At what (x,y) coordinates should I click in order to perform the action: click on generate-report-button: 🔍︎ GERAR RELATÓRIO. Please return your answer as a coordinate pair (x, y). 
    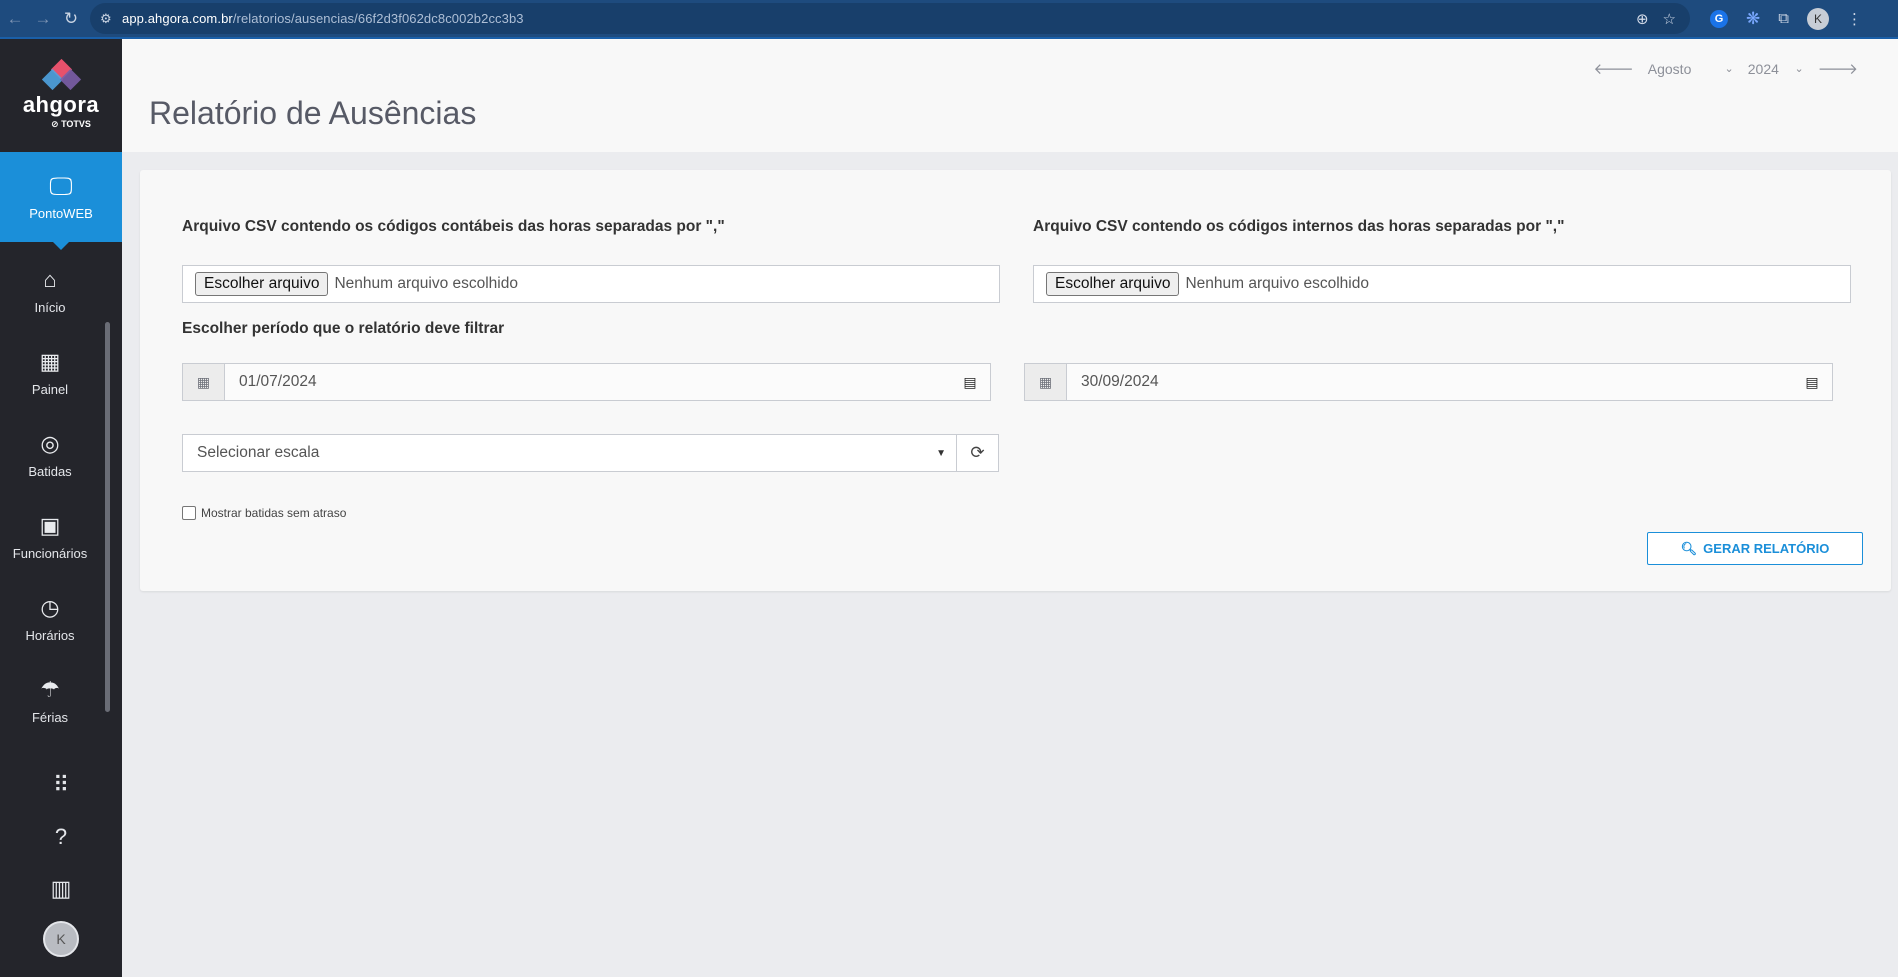
    Looking at the image, I should click on (1755, 548).